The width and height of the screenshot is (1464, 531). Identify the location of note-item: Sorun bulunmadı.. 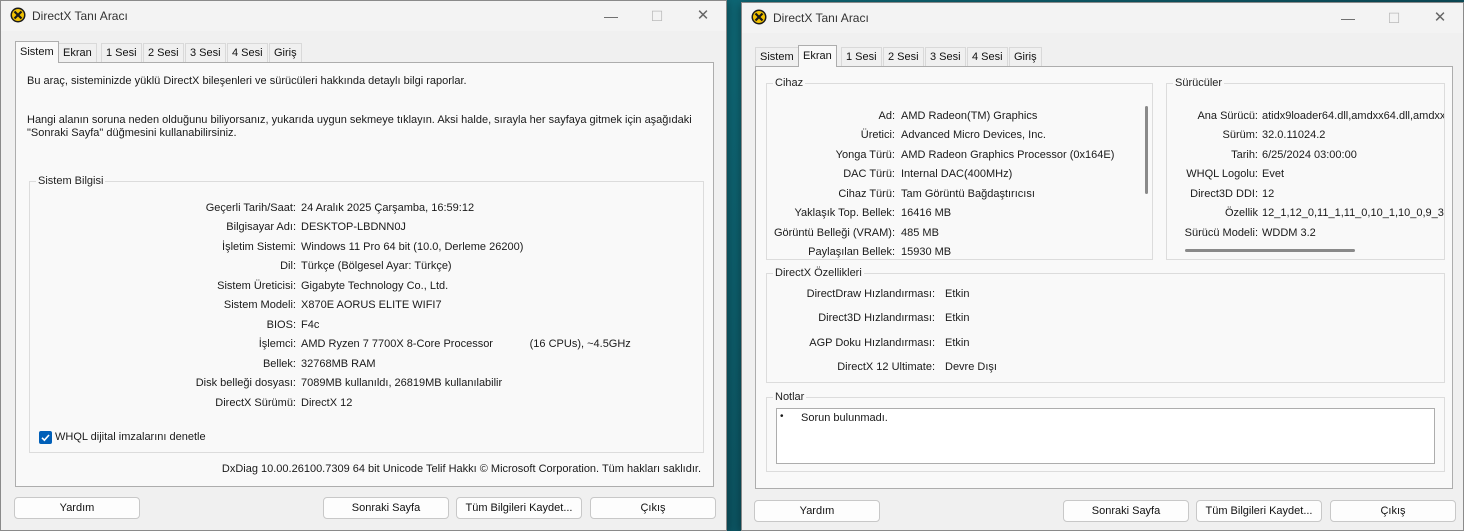
(844, 418).